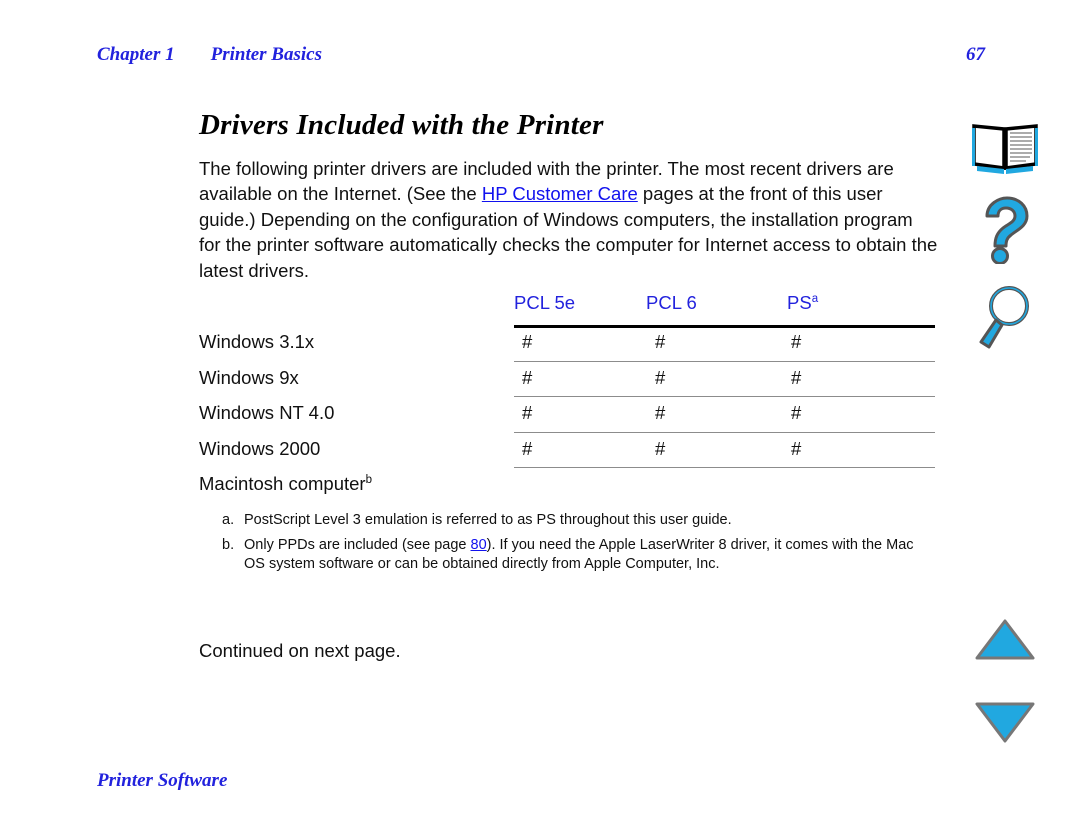  Describe the element at coordinates (567, 450) in the screenshot. I see `table-row: Windows 2000 # # #` at that location.